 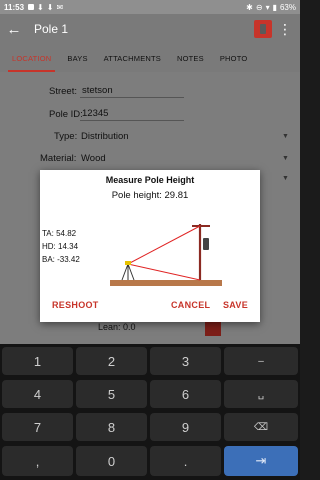 What do you see at coordinates (287, 7) in the screenshot?
I see `battery-percent: 63%` at bounding box center [287, 7].